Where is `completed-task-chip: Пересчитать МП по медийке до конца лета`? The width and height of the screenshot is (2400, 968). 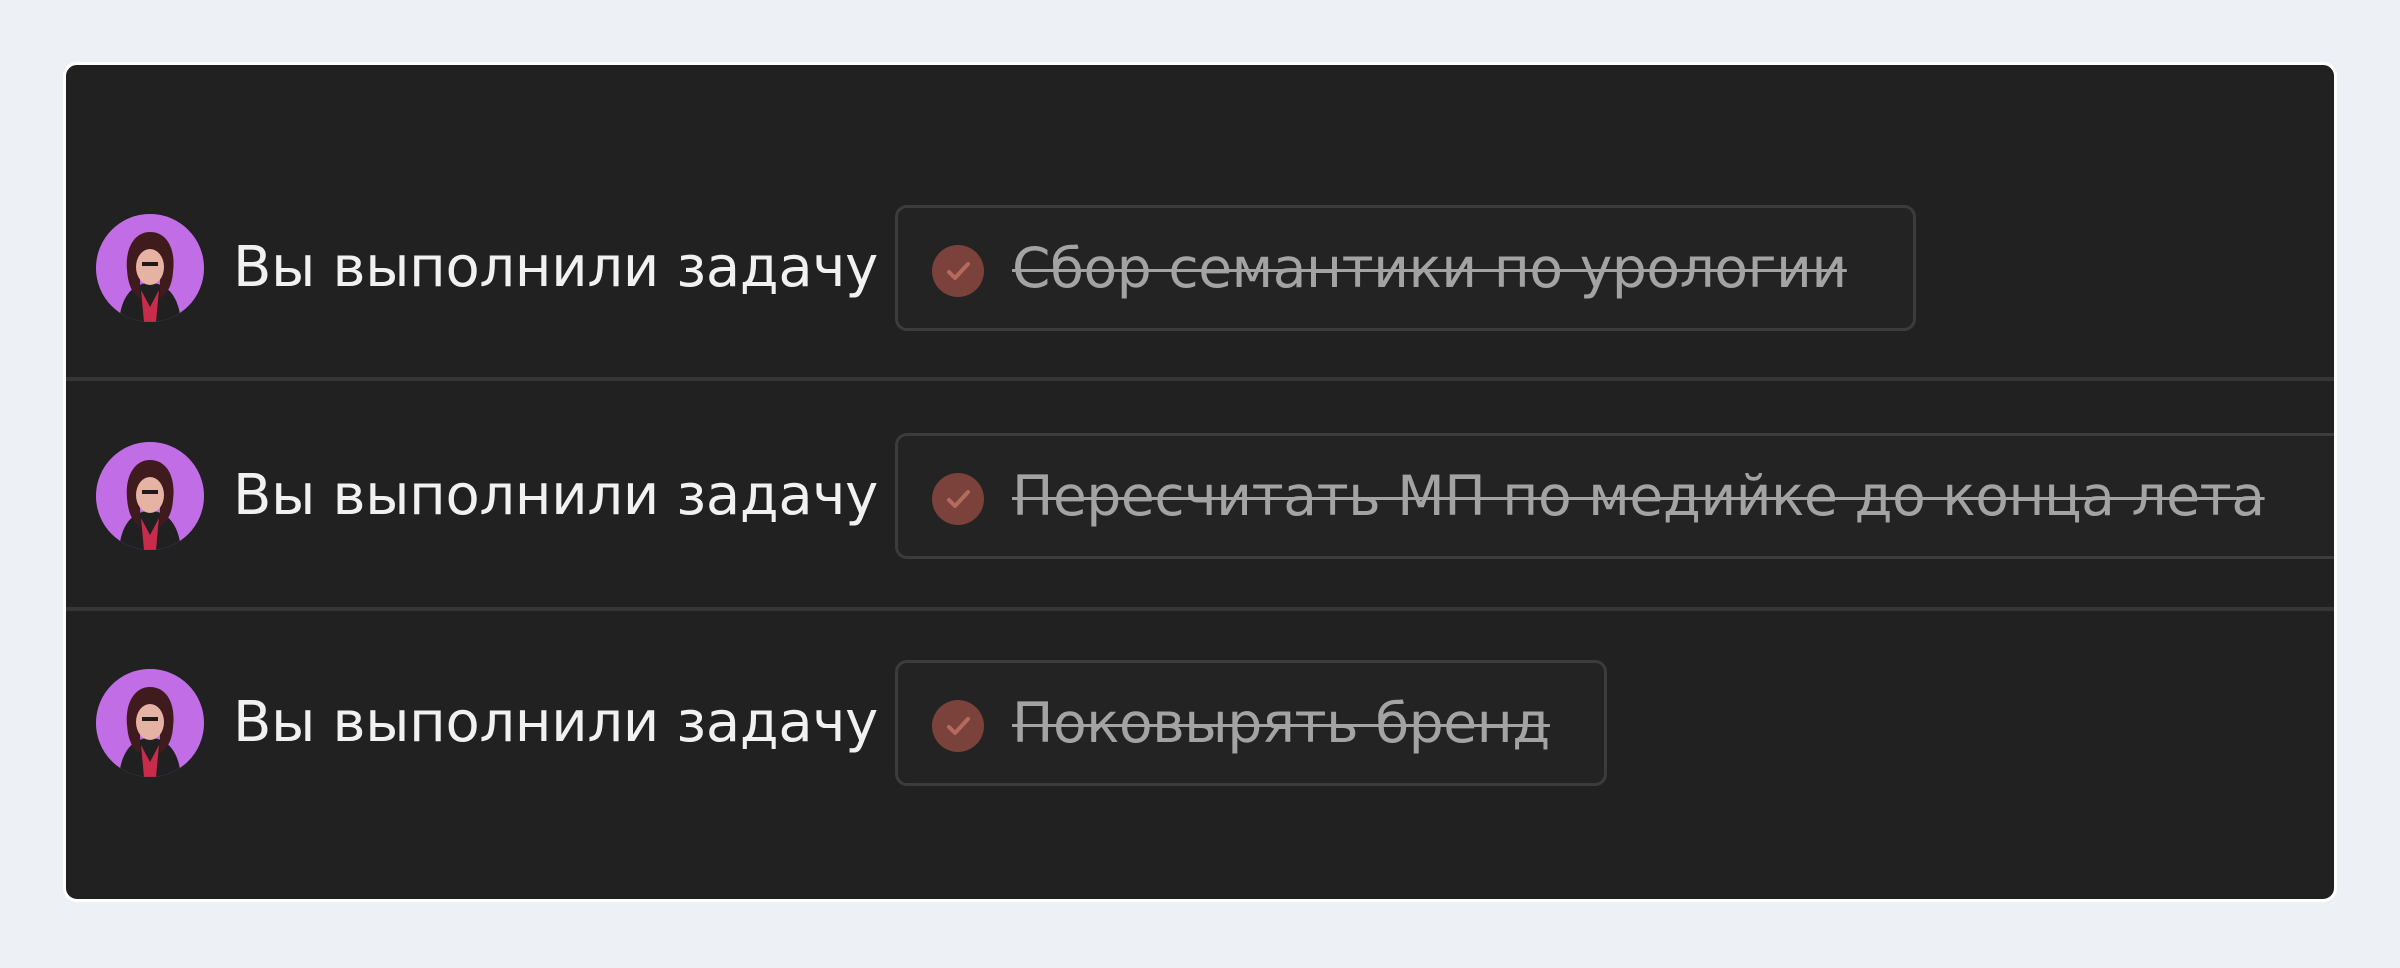 completed-task-chip: Пересчитать МП по медийке до конца лета is located at coordinates (1614, 496).